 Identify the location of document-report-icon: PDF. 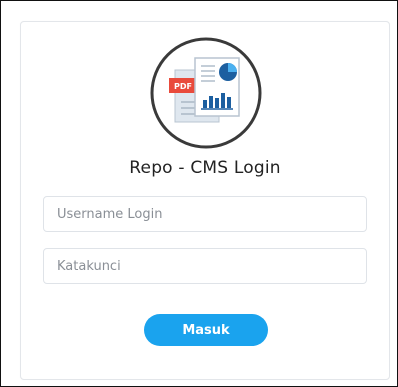
(206, 93).